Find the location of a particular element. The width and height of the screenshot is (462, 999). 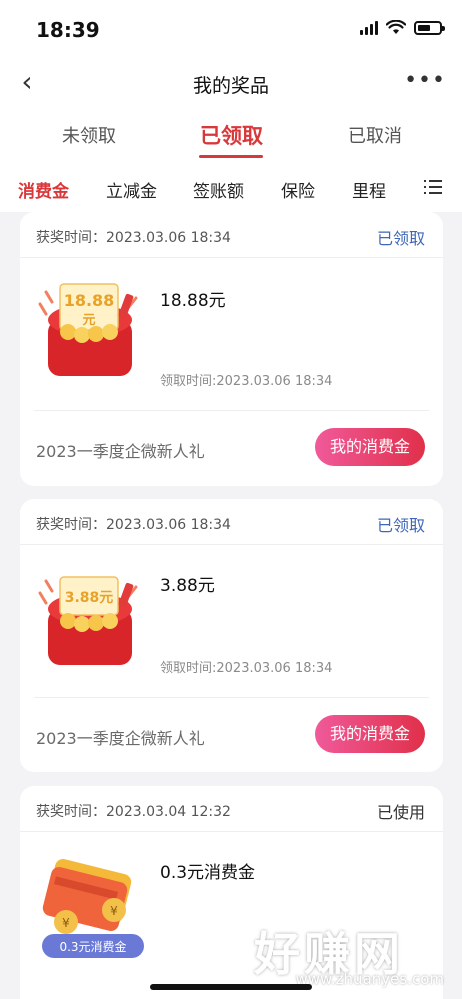

wifi-icon is located at coordinates (396, 27).